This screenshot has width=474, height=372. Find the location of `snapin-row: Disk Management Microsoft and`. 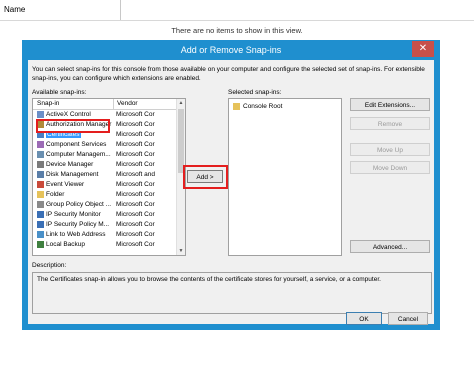

snapin-row: Disk Management Microsoft and is located at coordinates (105, 175).